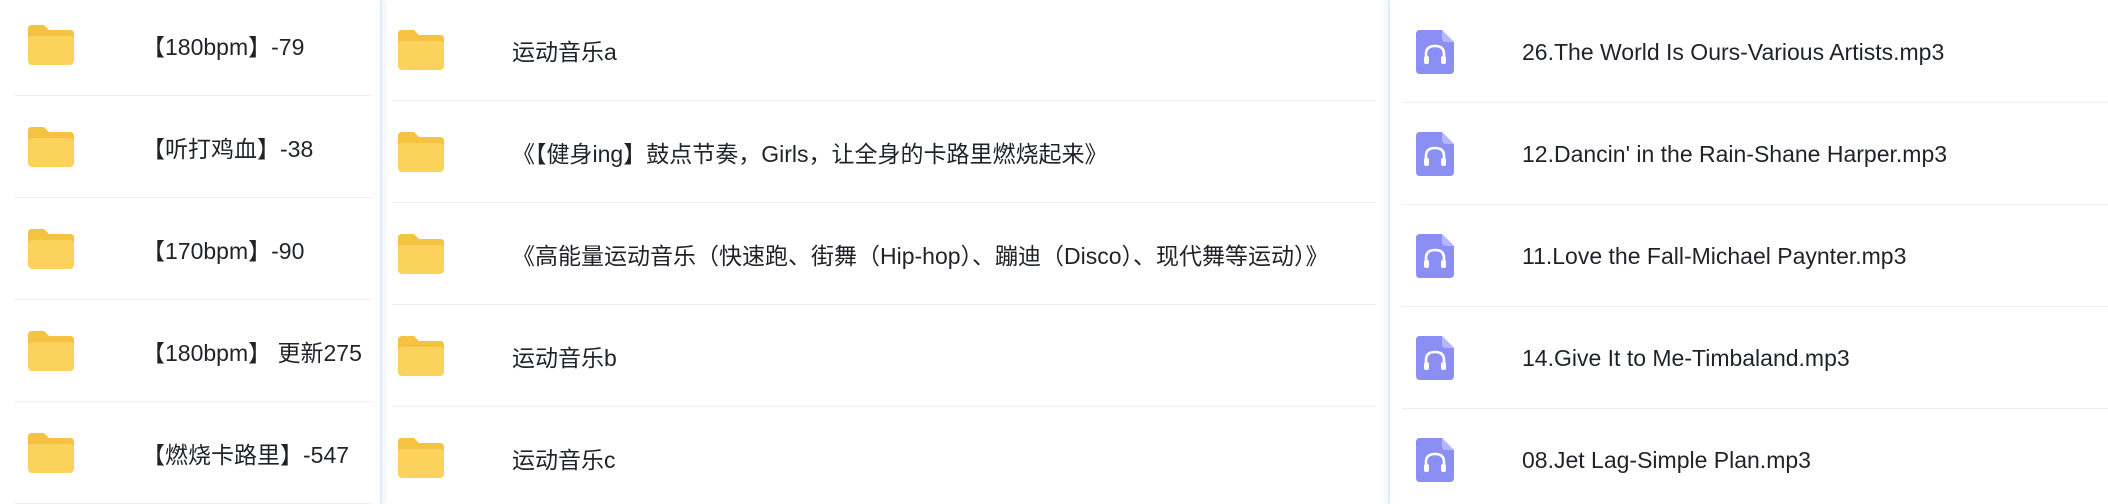 The width and height of the screenshot is (2108, 504). What do you see at coordinates (252, 353) in the screenshot?
I see `folder-name: 【180bpm】 更新275` at bounding box center [252, 353].